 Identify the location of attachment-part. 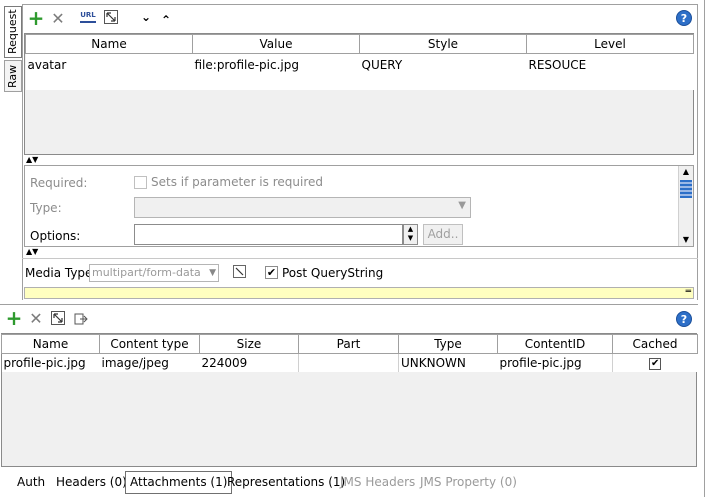
(348, 362).